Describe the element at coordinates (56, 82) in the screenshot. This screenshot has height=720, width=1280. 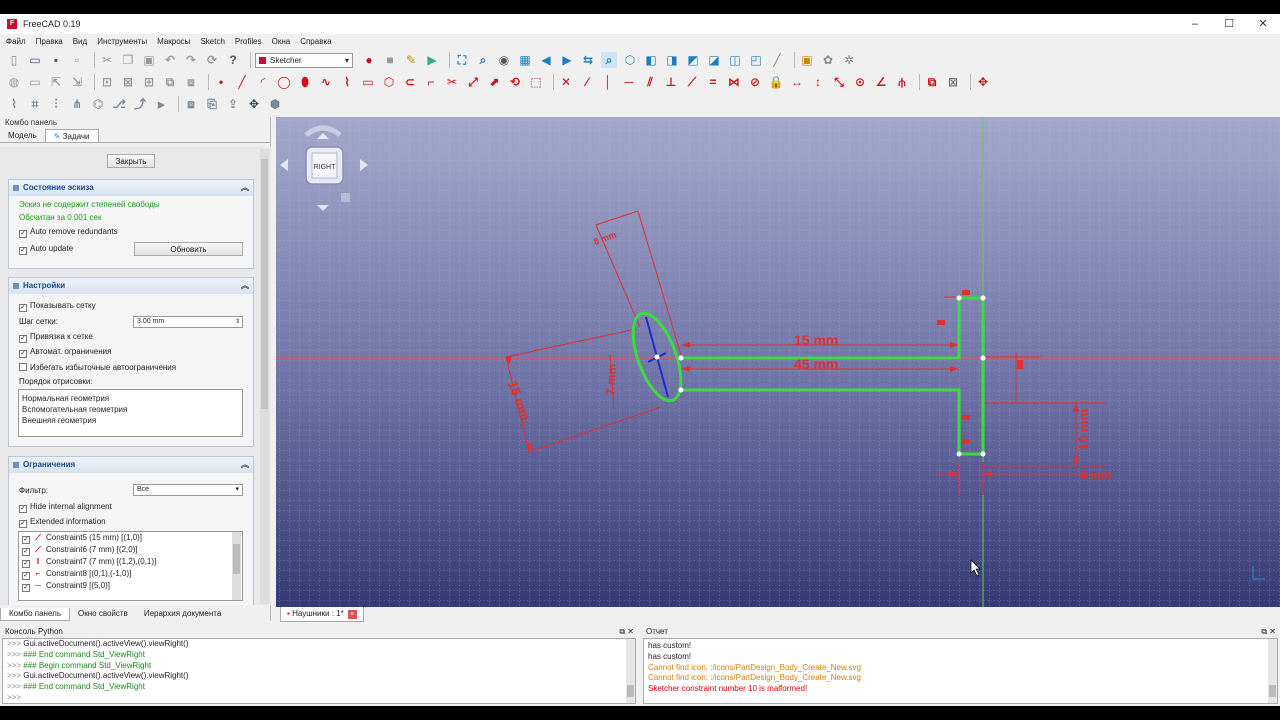
I see `leave-sketch-icon: ⇱` at that location.